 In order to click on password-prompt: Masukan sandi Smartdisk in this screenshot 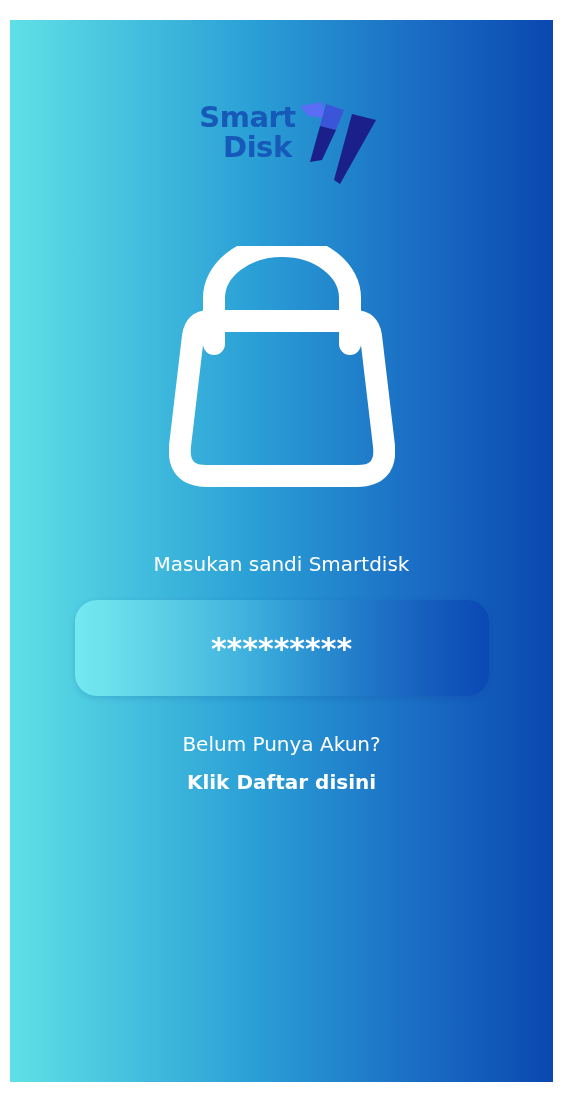, I will do `click(281, 564)`.